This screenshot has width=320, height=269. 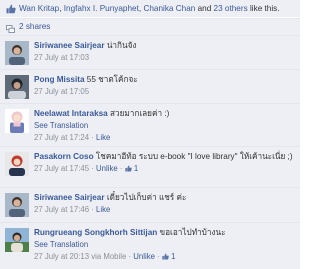 What do you see at coordinates (150, 26) in the screenshot?
I see `shares-summary: 2 shares` at bounding box center [150, 26].